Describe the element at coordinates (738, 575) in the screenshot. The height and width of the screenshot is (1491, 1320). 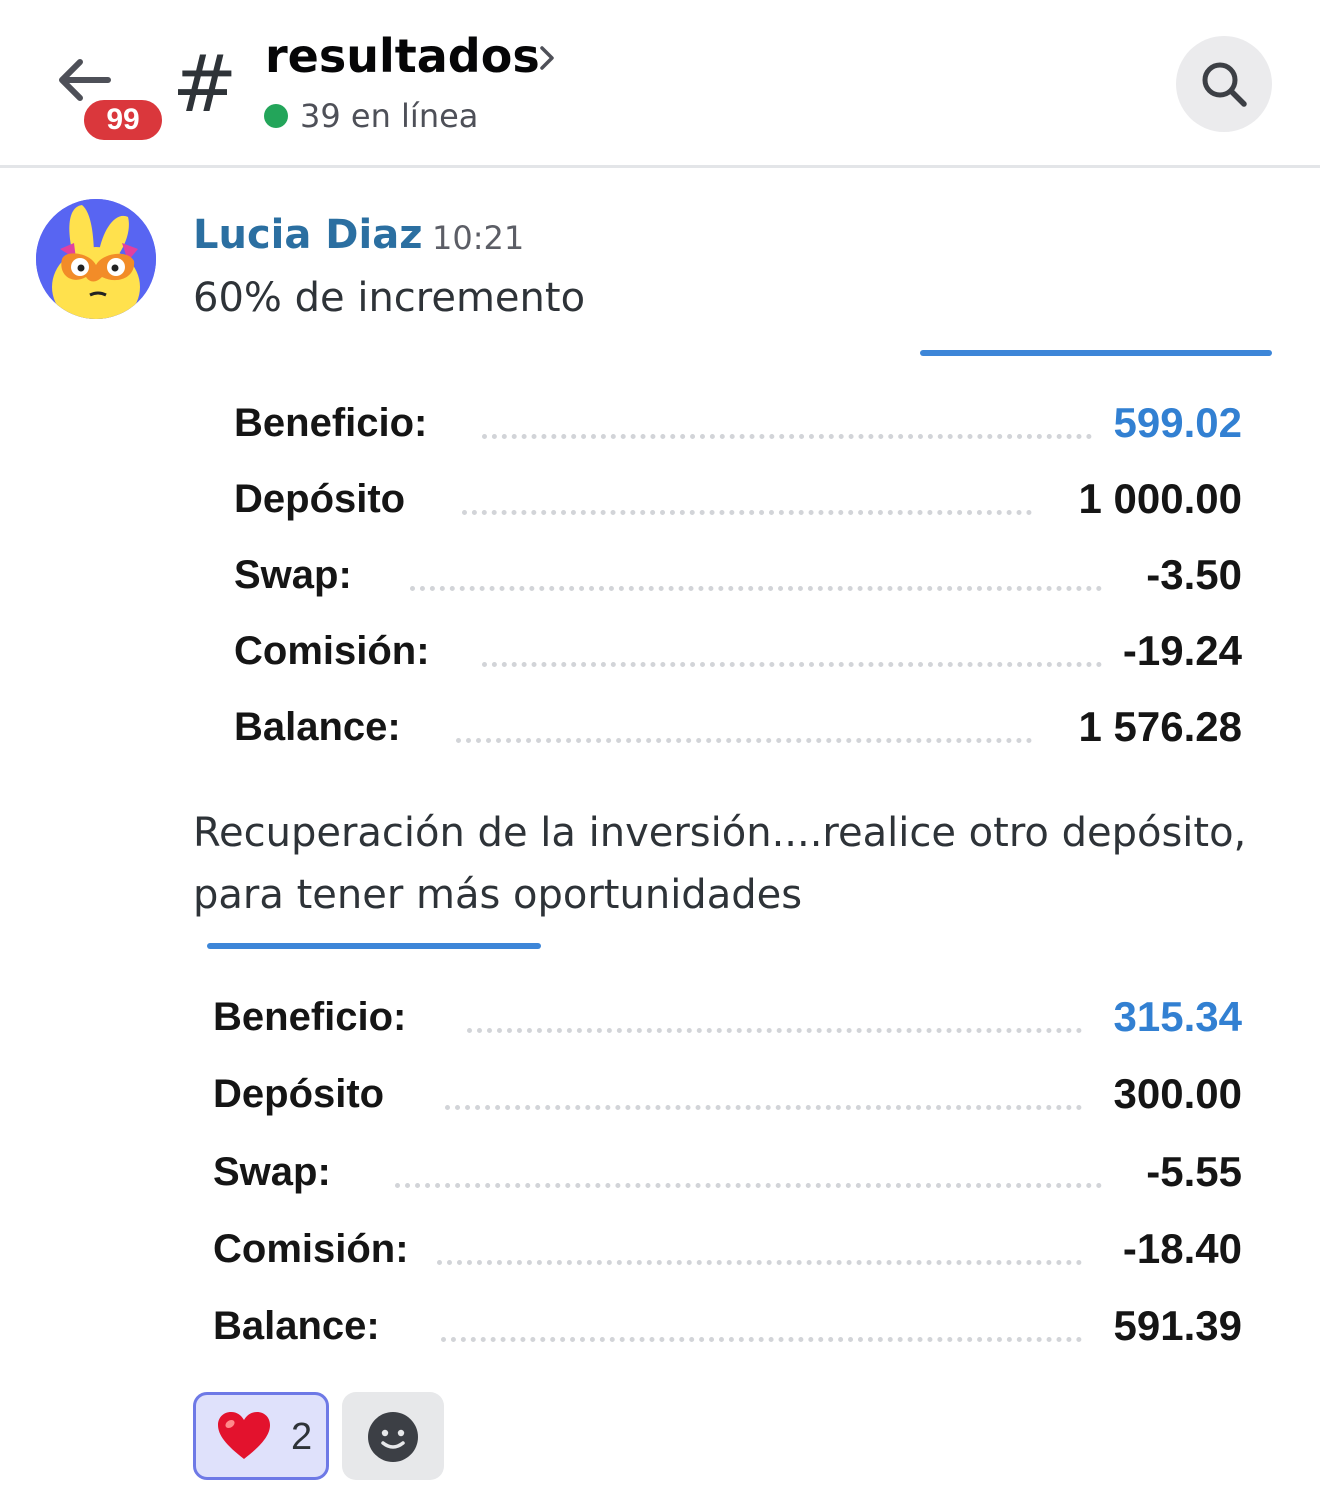
I see `result-row: Swap: -3.50` at that location.